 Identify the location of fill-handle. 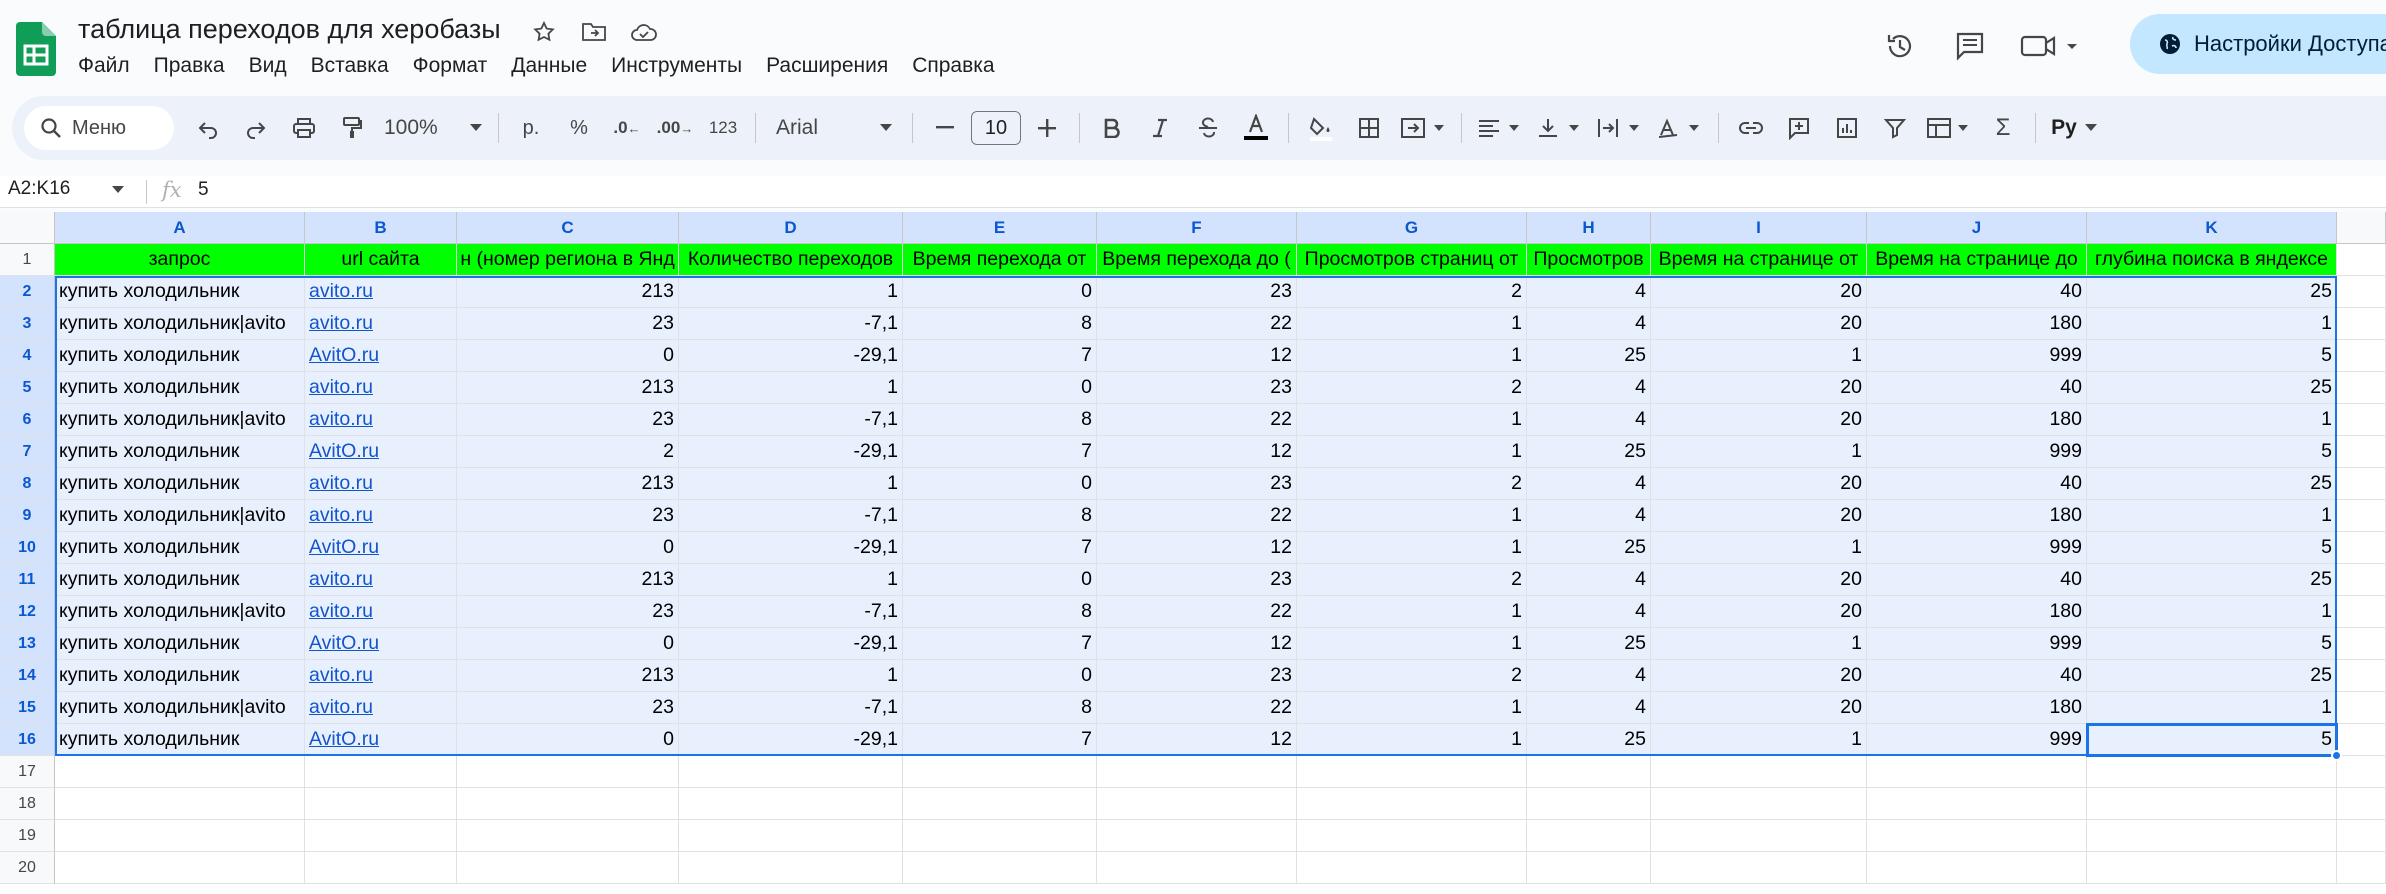
(2336, 755).